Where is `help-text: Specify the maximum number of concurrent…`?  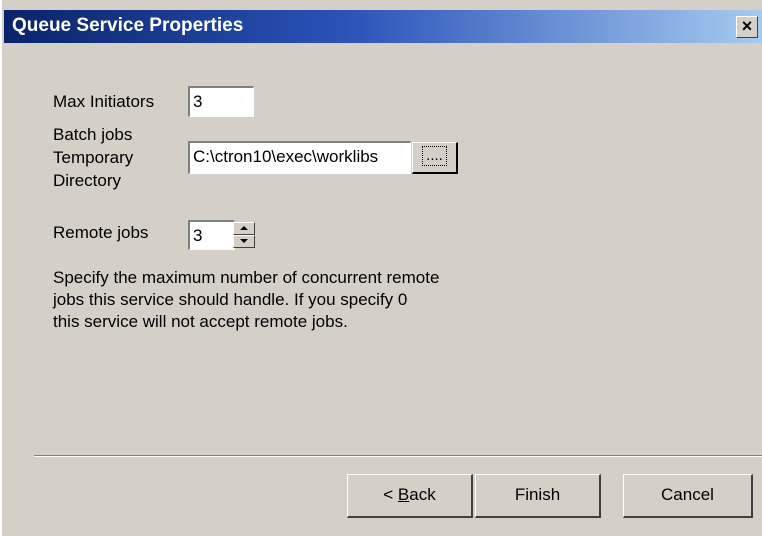 help-text: Specify the maximum number of concurrent… is located at coordinates (273, 300).